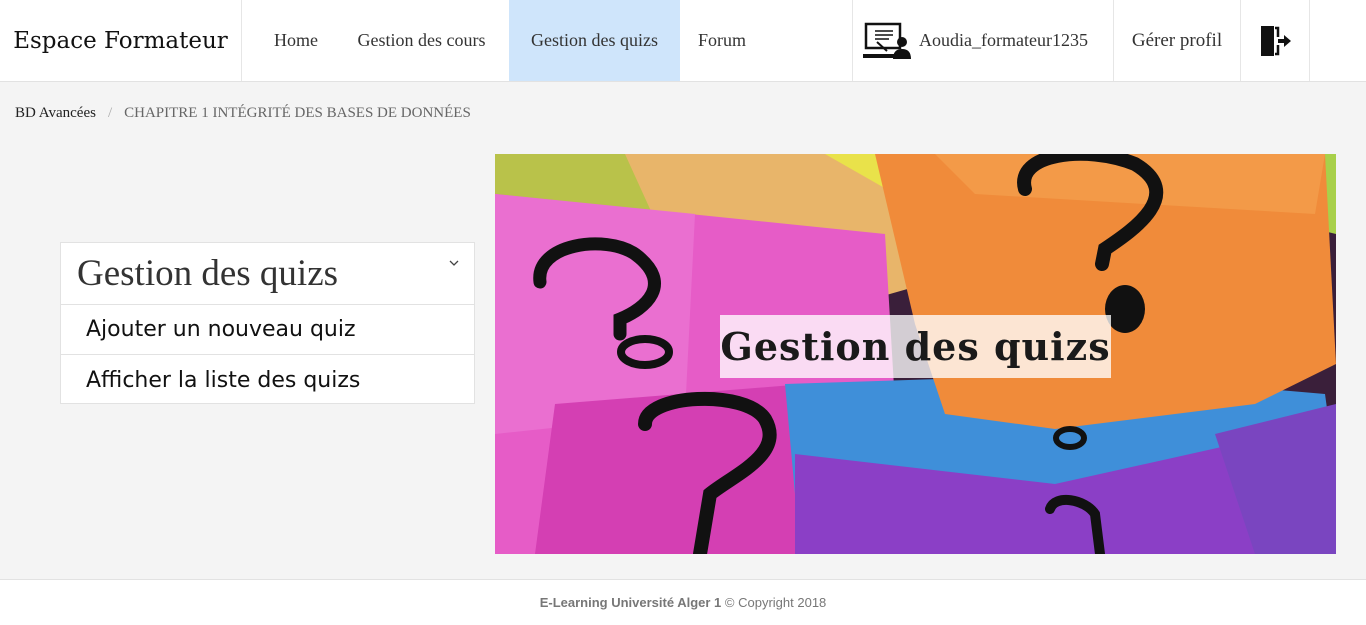  I want to click on add-quiz-link: Ajouter un nouveau quiz, so click(267, 330).